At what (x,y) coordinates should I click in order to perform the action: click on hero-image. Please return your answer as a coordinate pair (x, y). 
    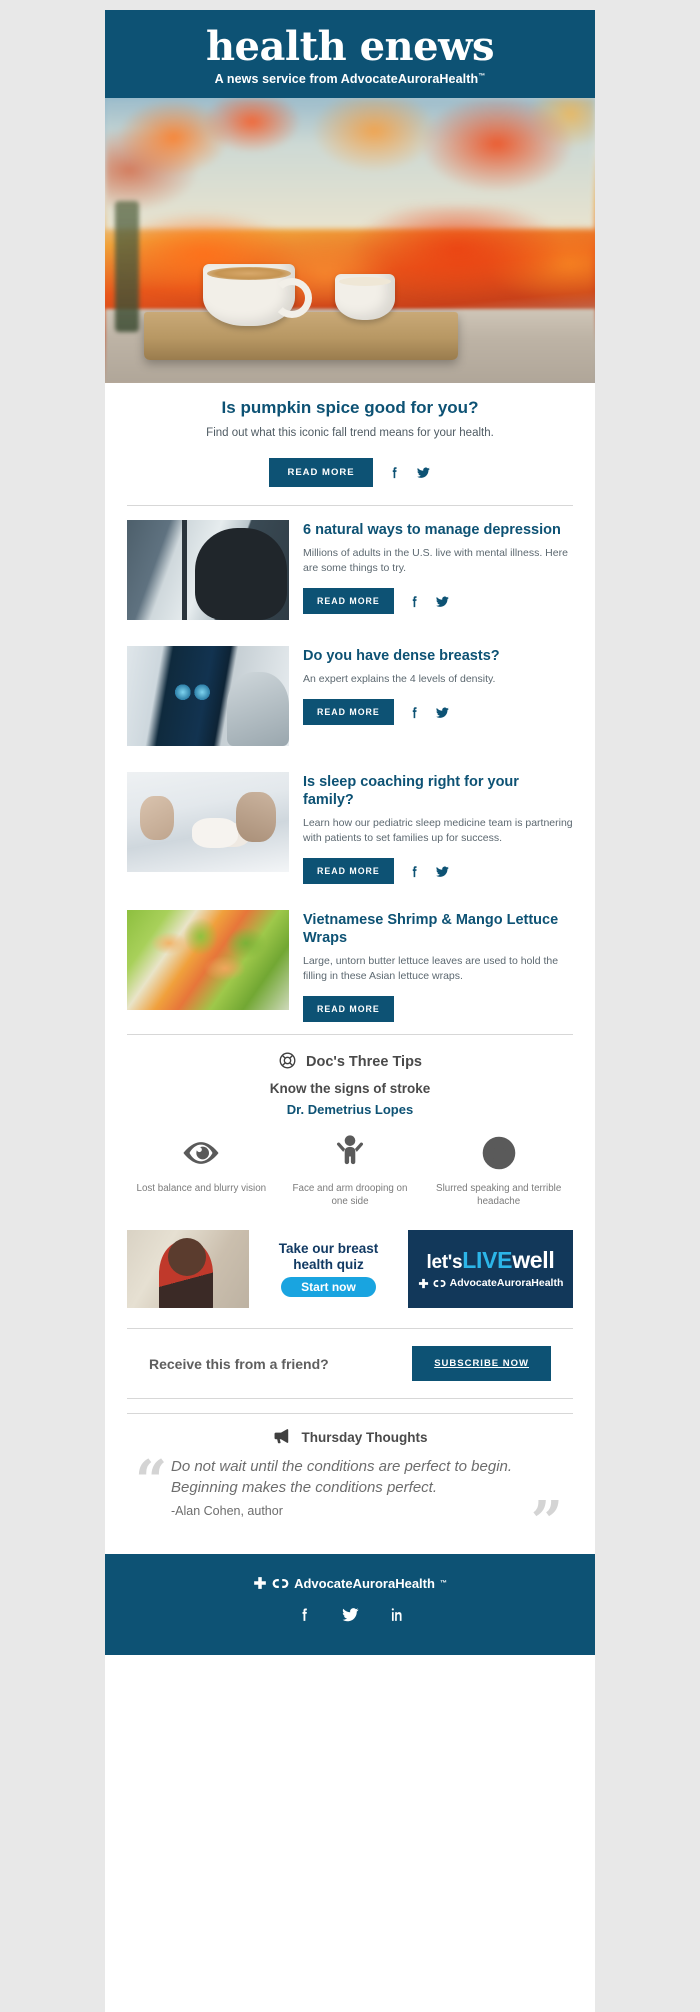
    Looking at the image, I should click on (350, 240).